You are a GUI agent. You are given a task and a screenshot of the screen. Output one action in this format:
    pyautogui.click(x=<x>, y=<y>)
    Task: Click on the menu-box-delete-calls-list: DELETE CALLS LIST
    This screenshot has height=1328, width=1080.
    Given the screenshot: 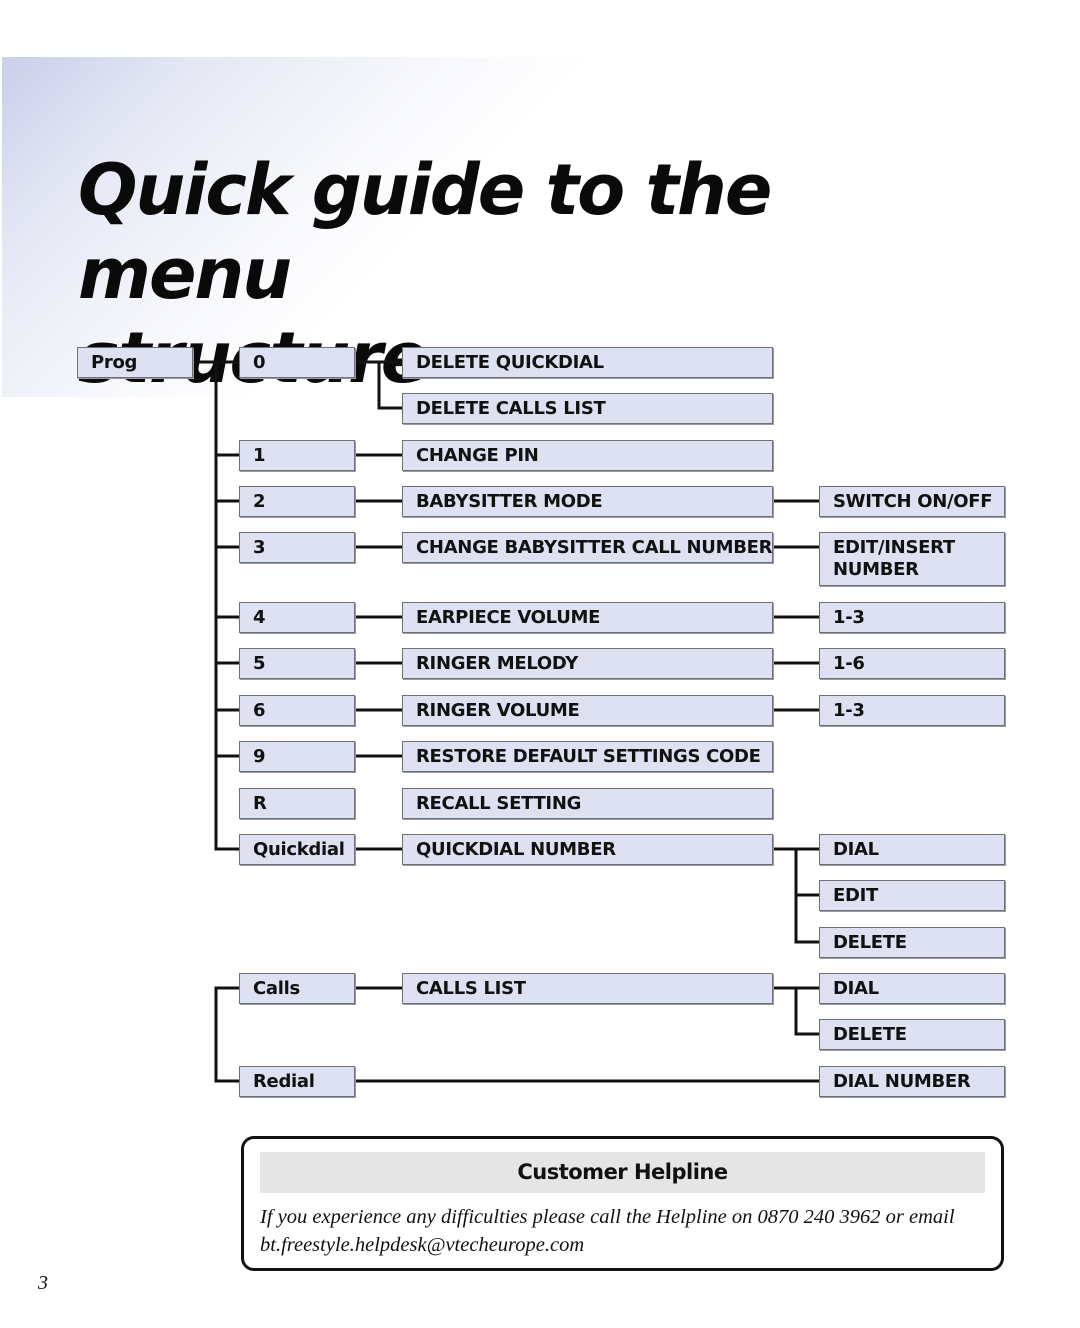 What is the action you would take?
    pyautogui.click(x=587, y=408)
    